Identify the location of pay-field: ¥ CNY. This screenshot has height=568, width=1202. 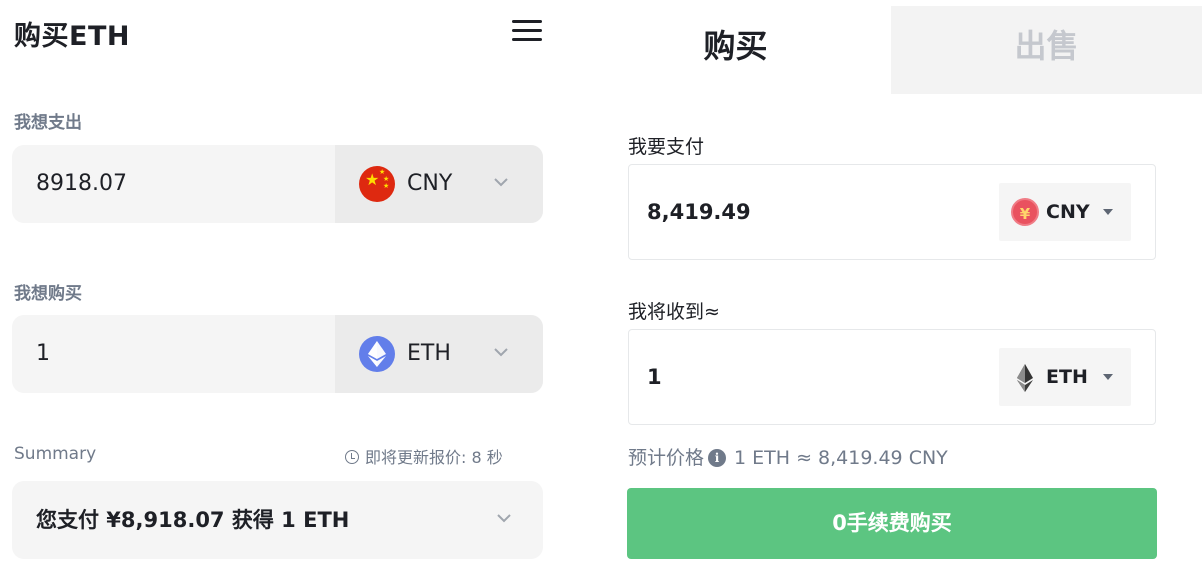
(892, 212).